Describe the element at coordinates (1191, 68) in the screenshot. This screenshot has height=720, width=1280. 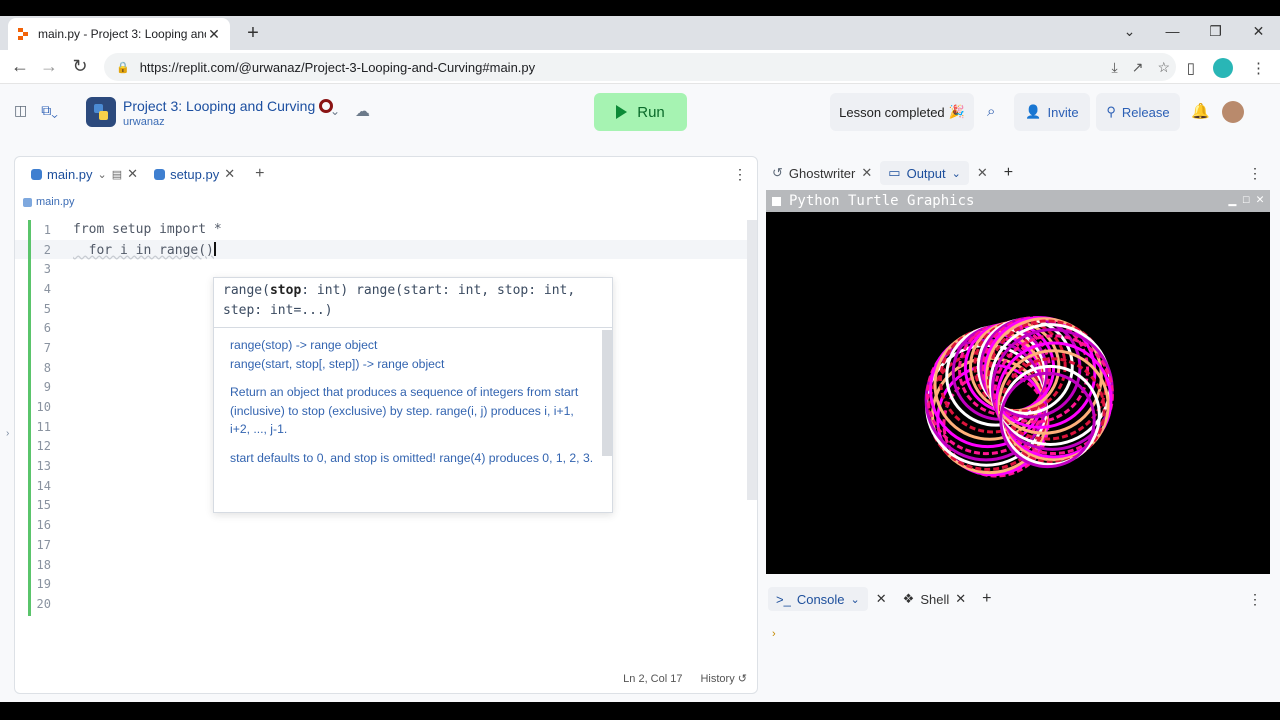
I see `sidepanel-icon: ▯` at that location.